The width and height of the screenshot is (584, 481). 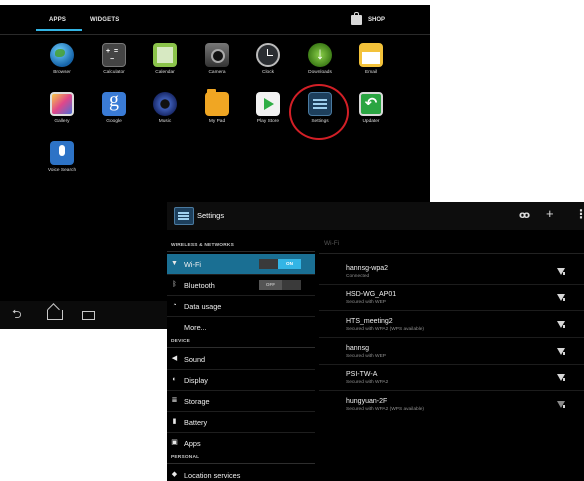 What do you see at coordinates (241, 285) in the screenshot?
I see `settings-item-bluetooth: ᛒ Bluetooth OFF` at bounding box center [241, 285].